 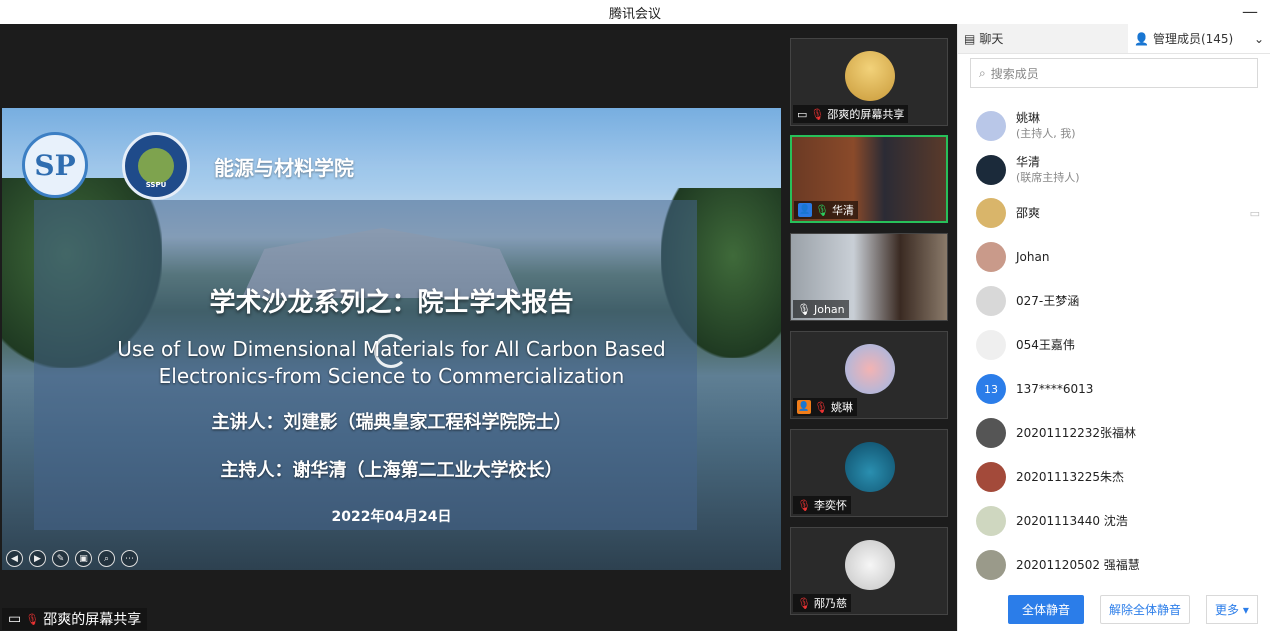 What do you see at coordinates (391, 470) in the screenshot?
I see `slide-host: 主持人：谢华清（上海第二工业大学校长）` at bounding box center [391, 470].